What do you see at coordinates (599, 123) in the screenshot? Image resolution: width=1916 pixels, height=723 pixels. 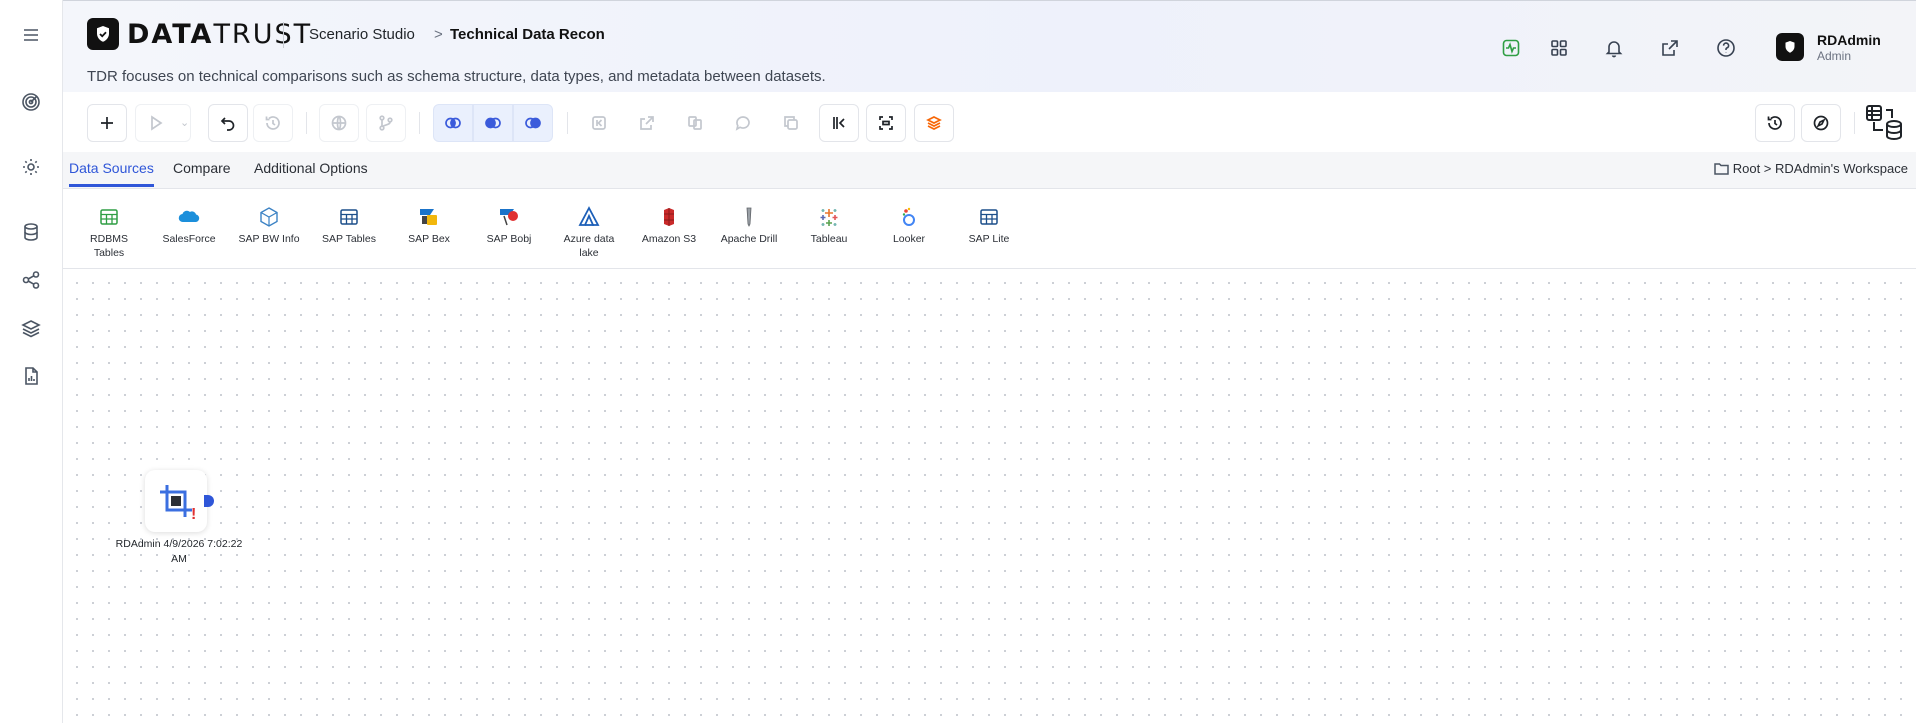 I see `skip-back-button` at bounding box center [599, 123].